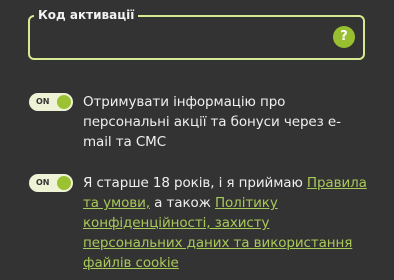 The height and width of the screenshot is (280, 394). Describe the element at coordinates (51, 183) in the screenshot. I see `terms-toggle: ON` at that location.